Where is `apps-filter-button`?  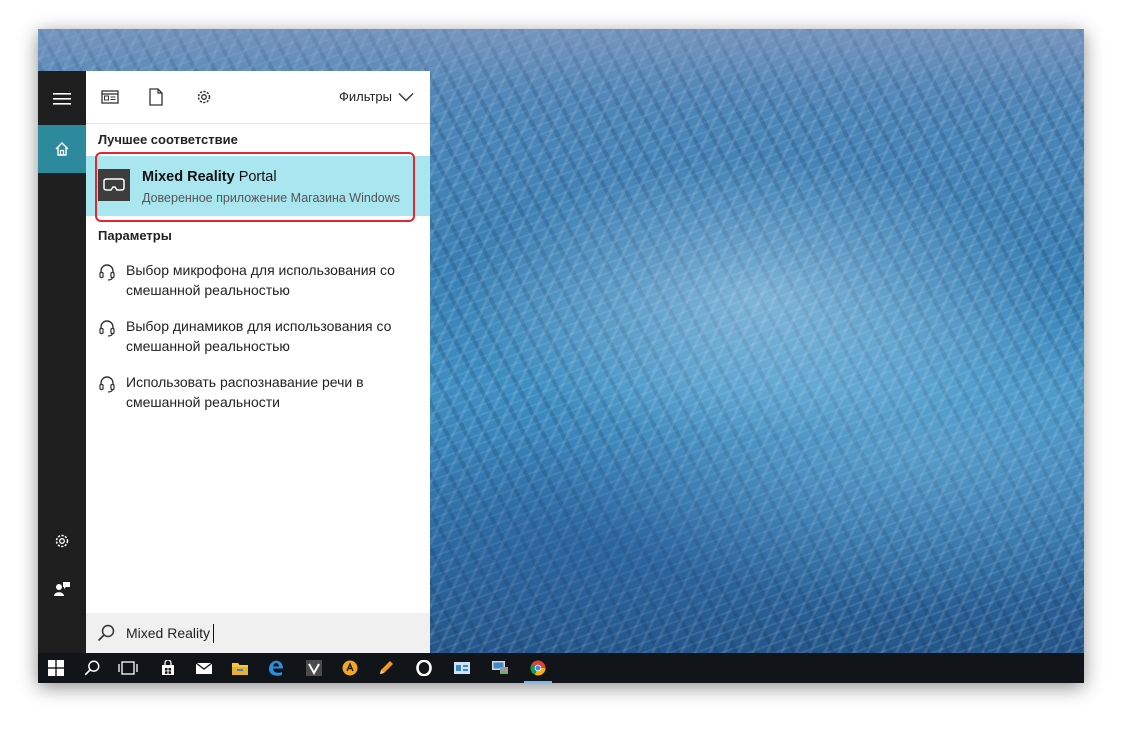
apps-filter-button is located at coordinates (110, 97).